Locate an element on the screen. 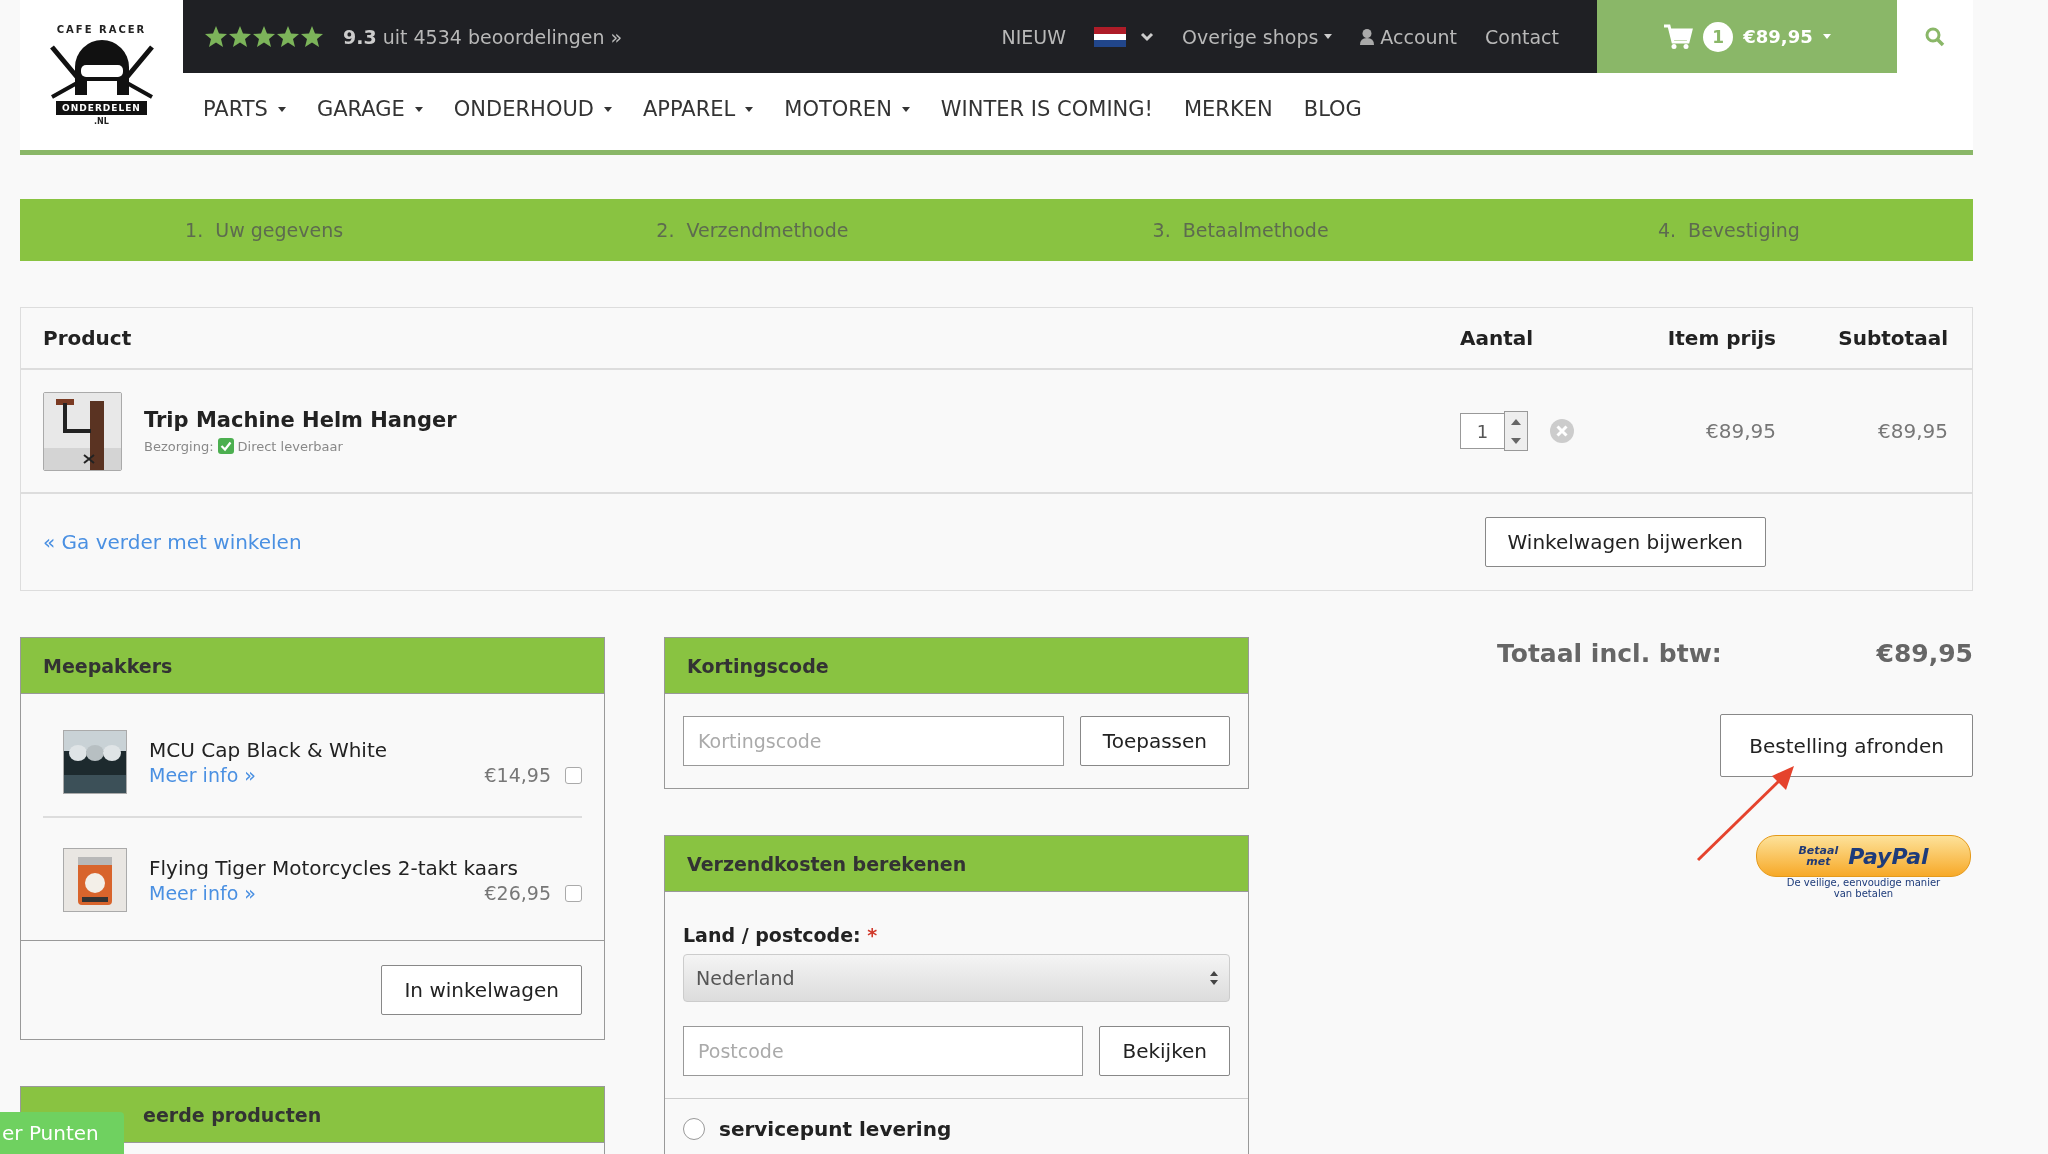 This screenshot has height=1154, width=2048. delivery-status: Direct leverbaar is located at coordinates (290, 446).